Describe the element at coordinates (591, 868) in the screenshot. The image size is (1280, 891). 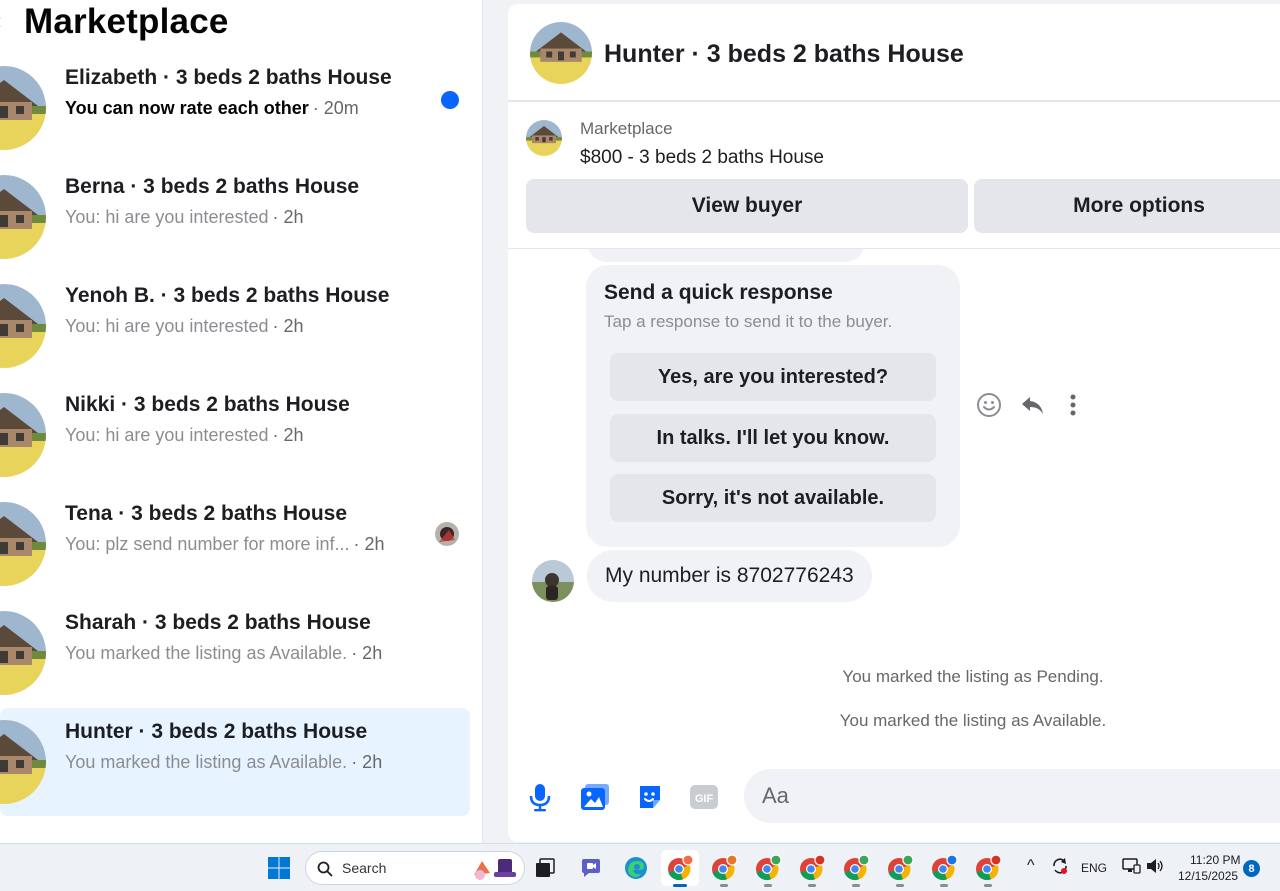
I see `teams-chat-icon` at that location.